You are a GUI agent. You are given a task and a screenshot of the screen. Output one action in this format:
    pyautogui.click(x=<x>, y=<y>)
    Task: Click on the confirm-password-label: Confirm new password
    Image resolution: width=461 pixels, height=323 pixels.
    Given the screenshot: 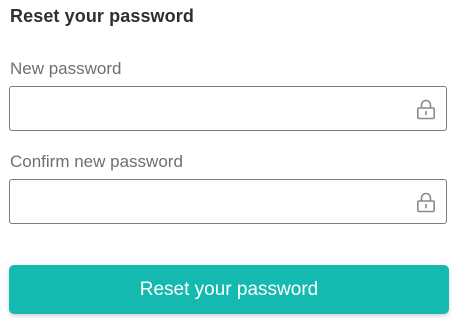 What is the action you would take?
    pyautogui.click(x=96, y=161)
    